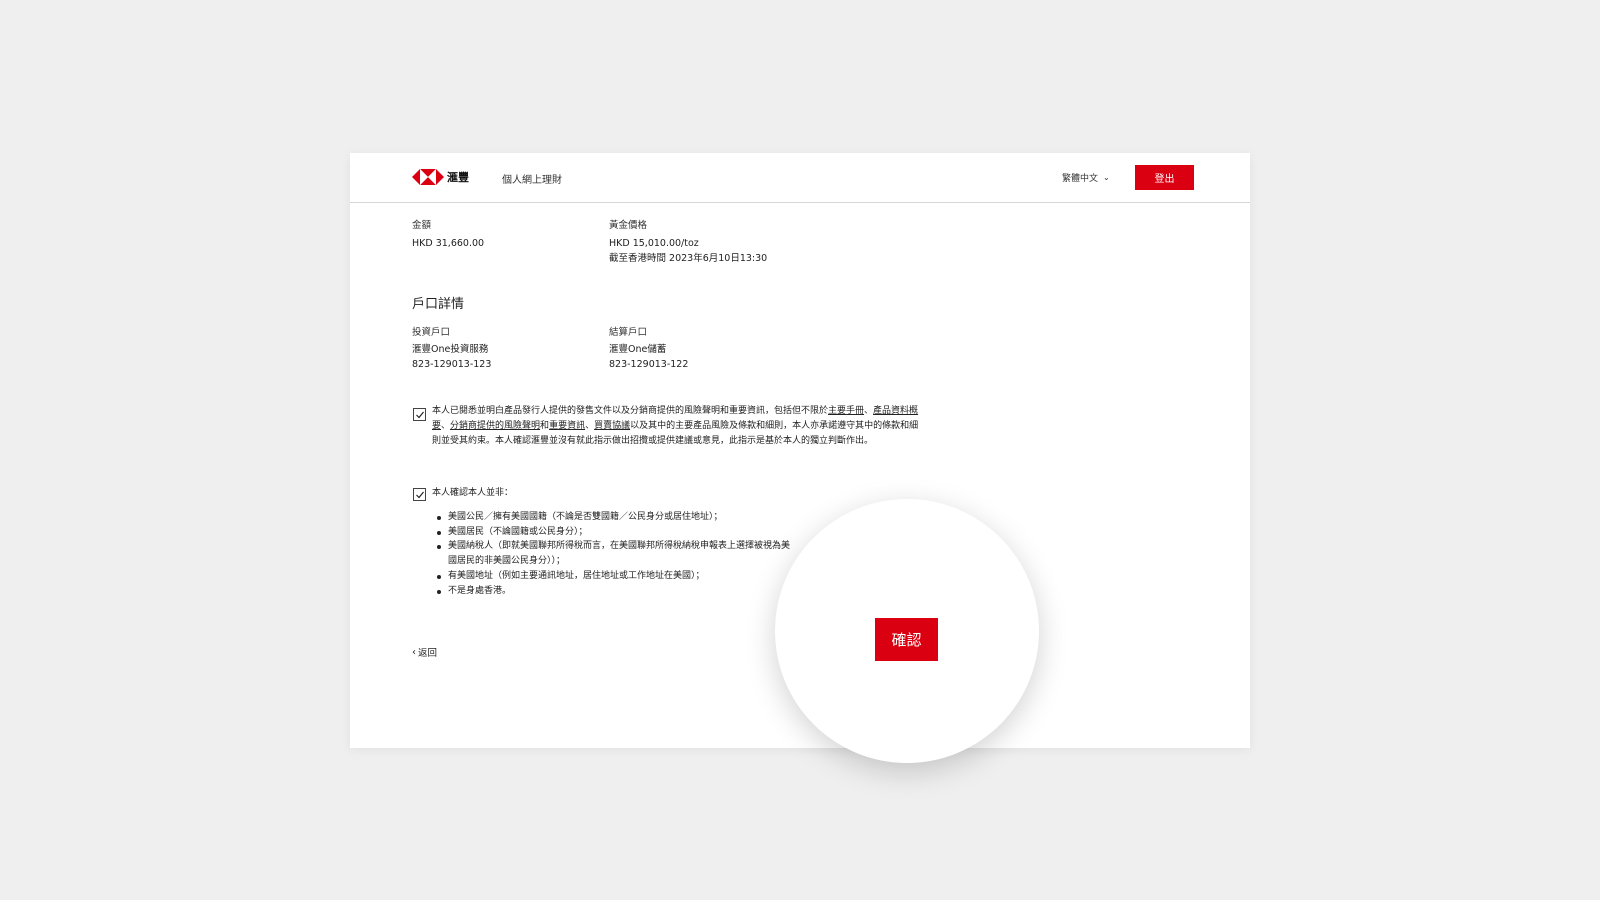 The image size is (1600, 900). I want to click on top-header: 滙豐 個人網上理財 繁體中文 ⌄ 登出, so click(800, 178).